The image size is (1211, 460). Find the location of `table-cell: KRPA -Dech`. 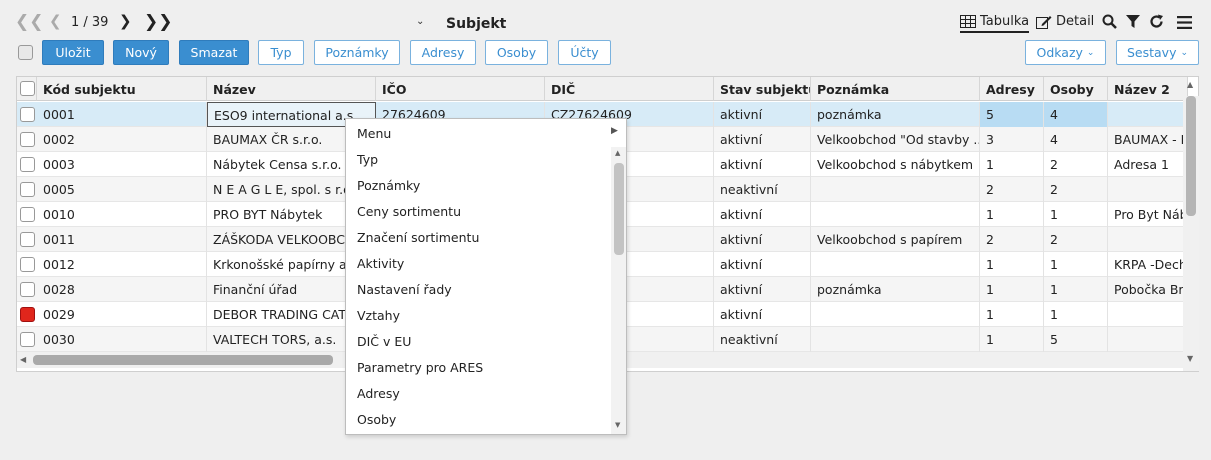

table-cell: KRPA -Dech is located at coordinates (1148, 264).